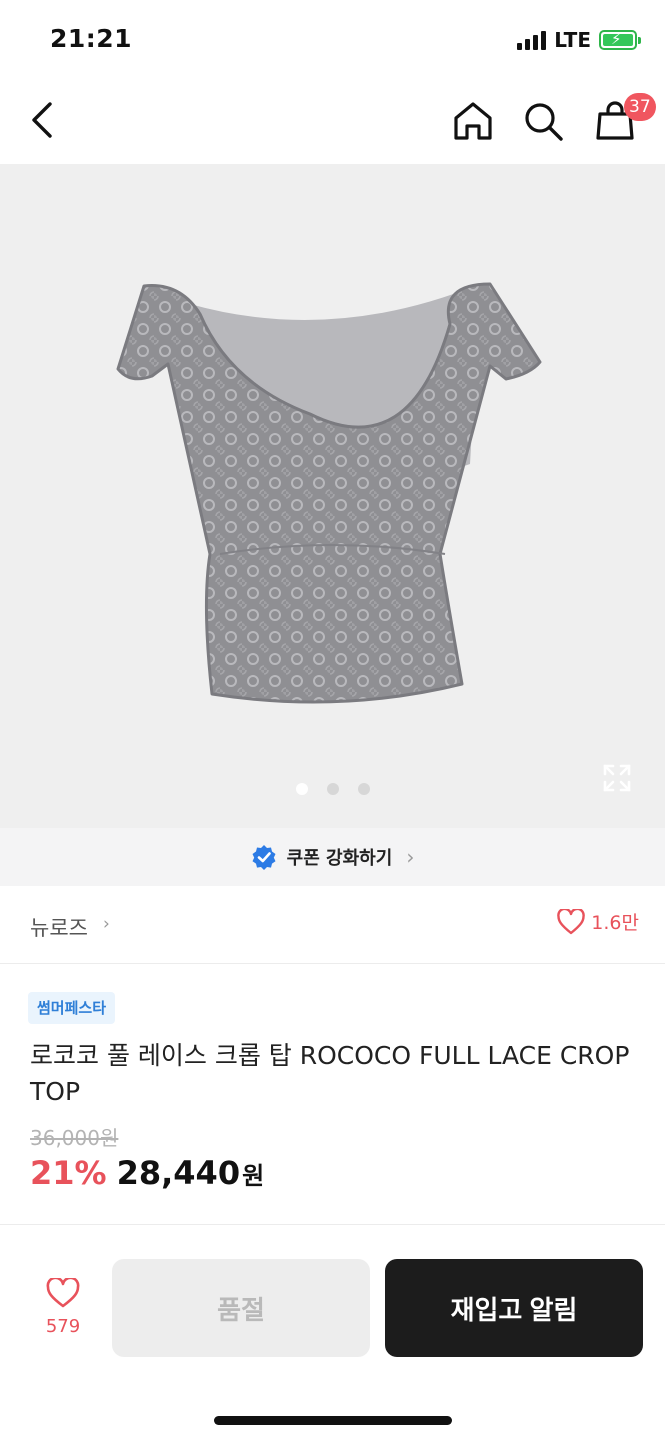 Image resolution: width=665 pixels, height=1440 pixels. I want to click on cart-count-badge: 37, so click(640, 107).